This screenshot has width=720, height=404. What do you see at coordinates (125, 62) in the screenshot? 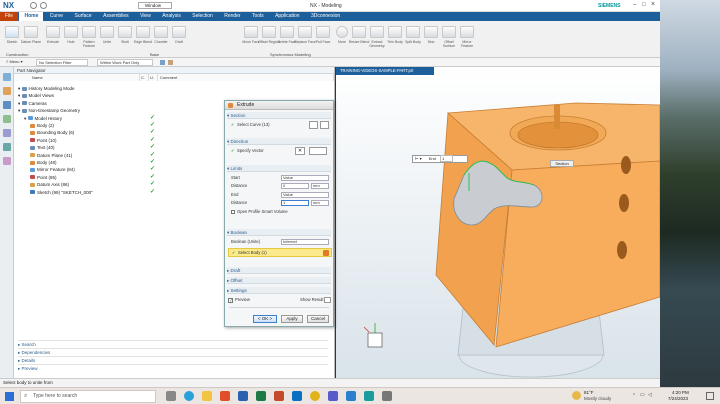
I see `selection-scope-select: Within Work Part Only` at bounding box center [125, 62].